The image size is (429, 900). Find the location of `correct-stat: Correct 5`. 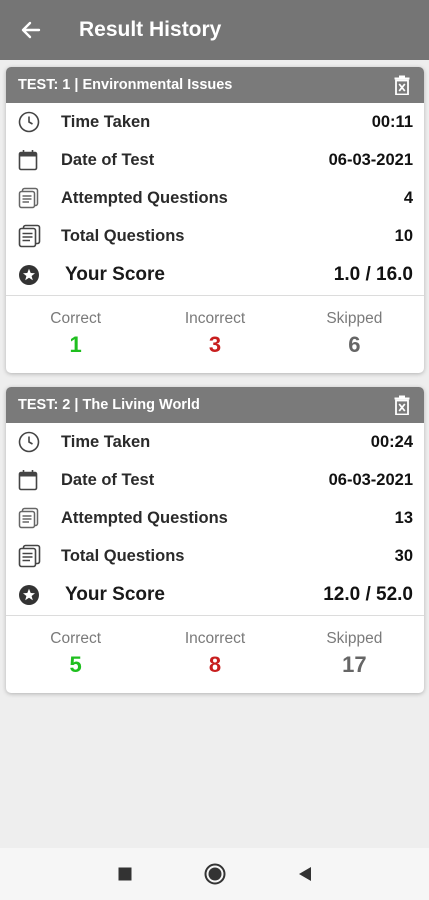

correct-stat: Correct 5 is located at coordinates (75, 654).